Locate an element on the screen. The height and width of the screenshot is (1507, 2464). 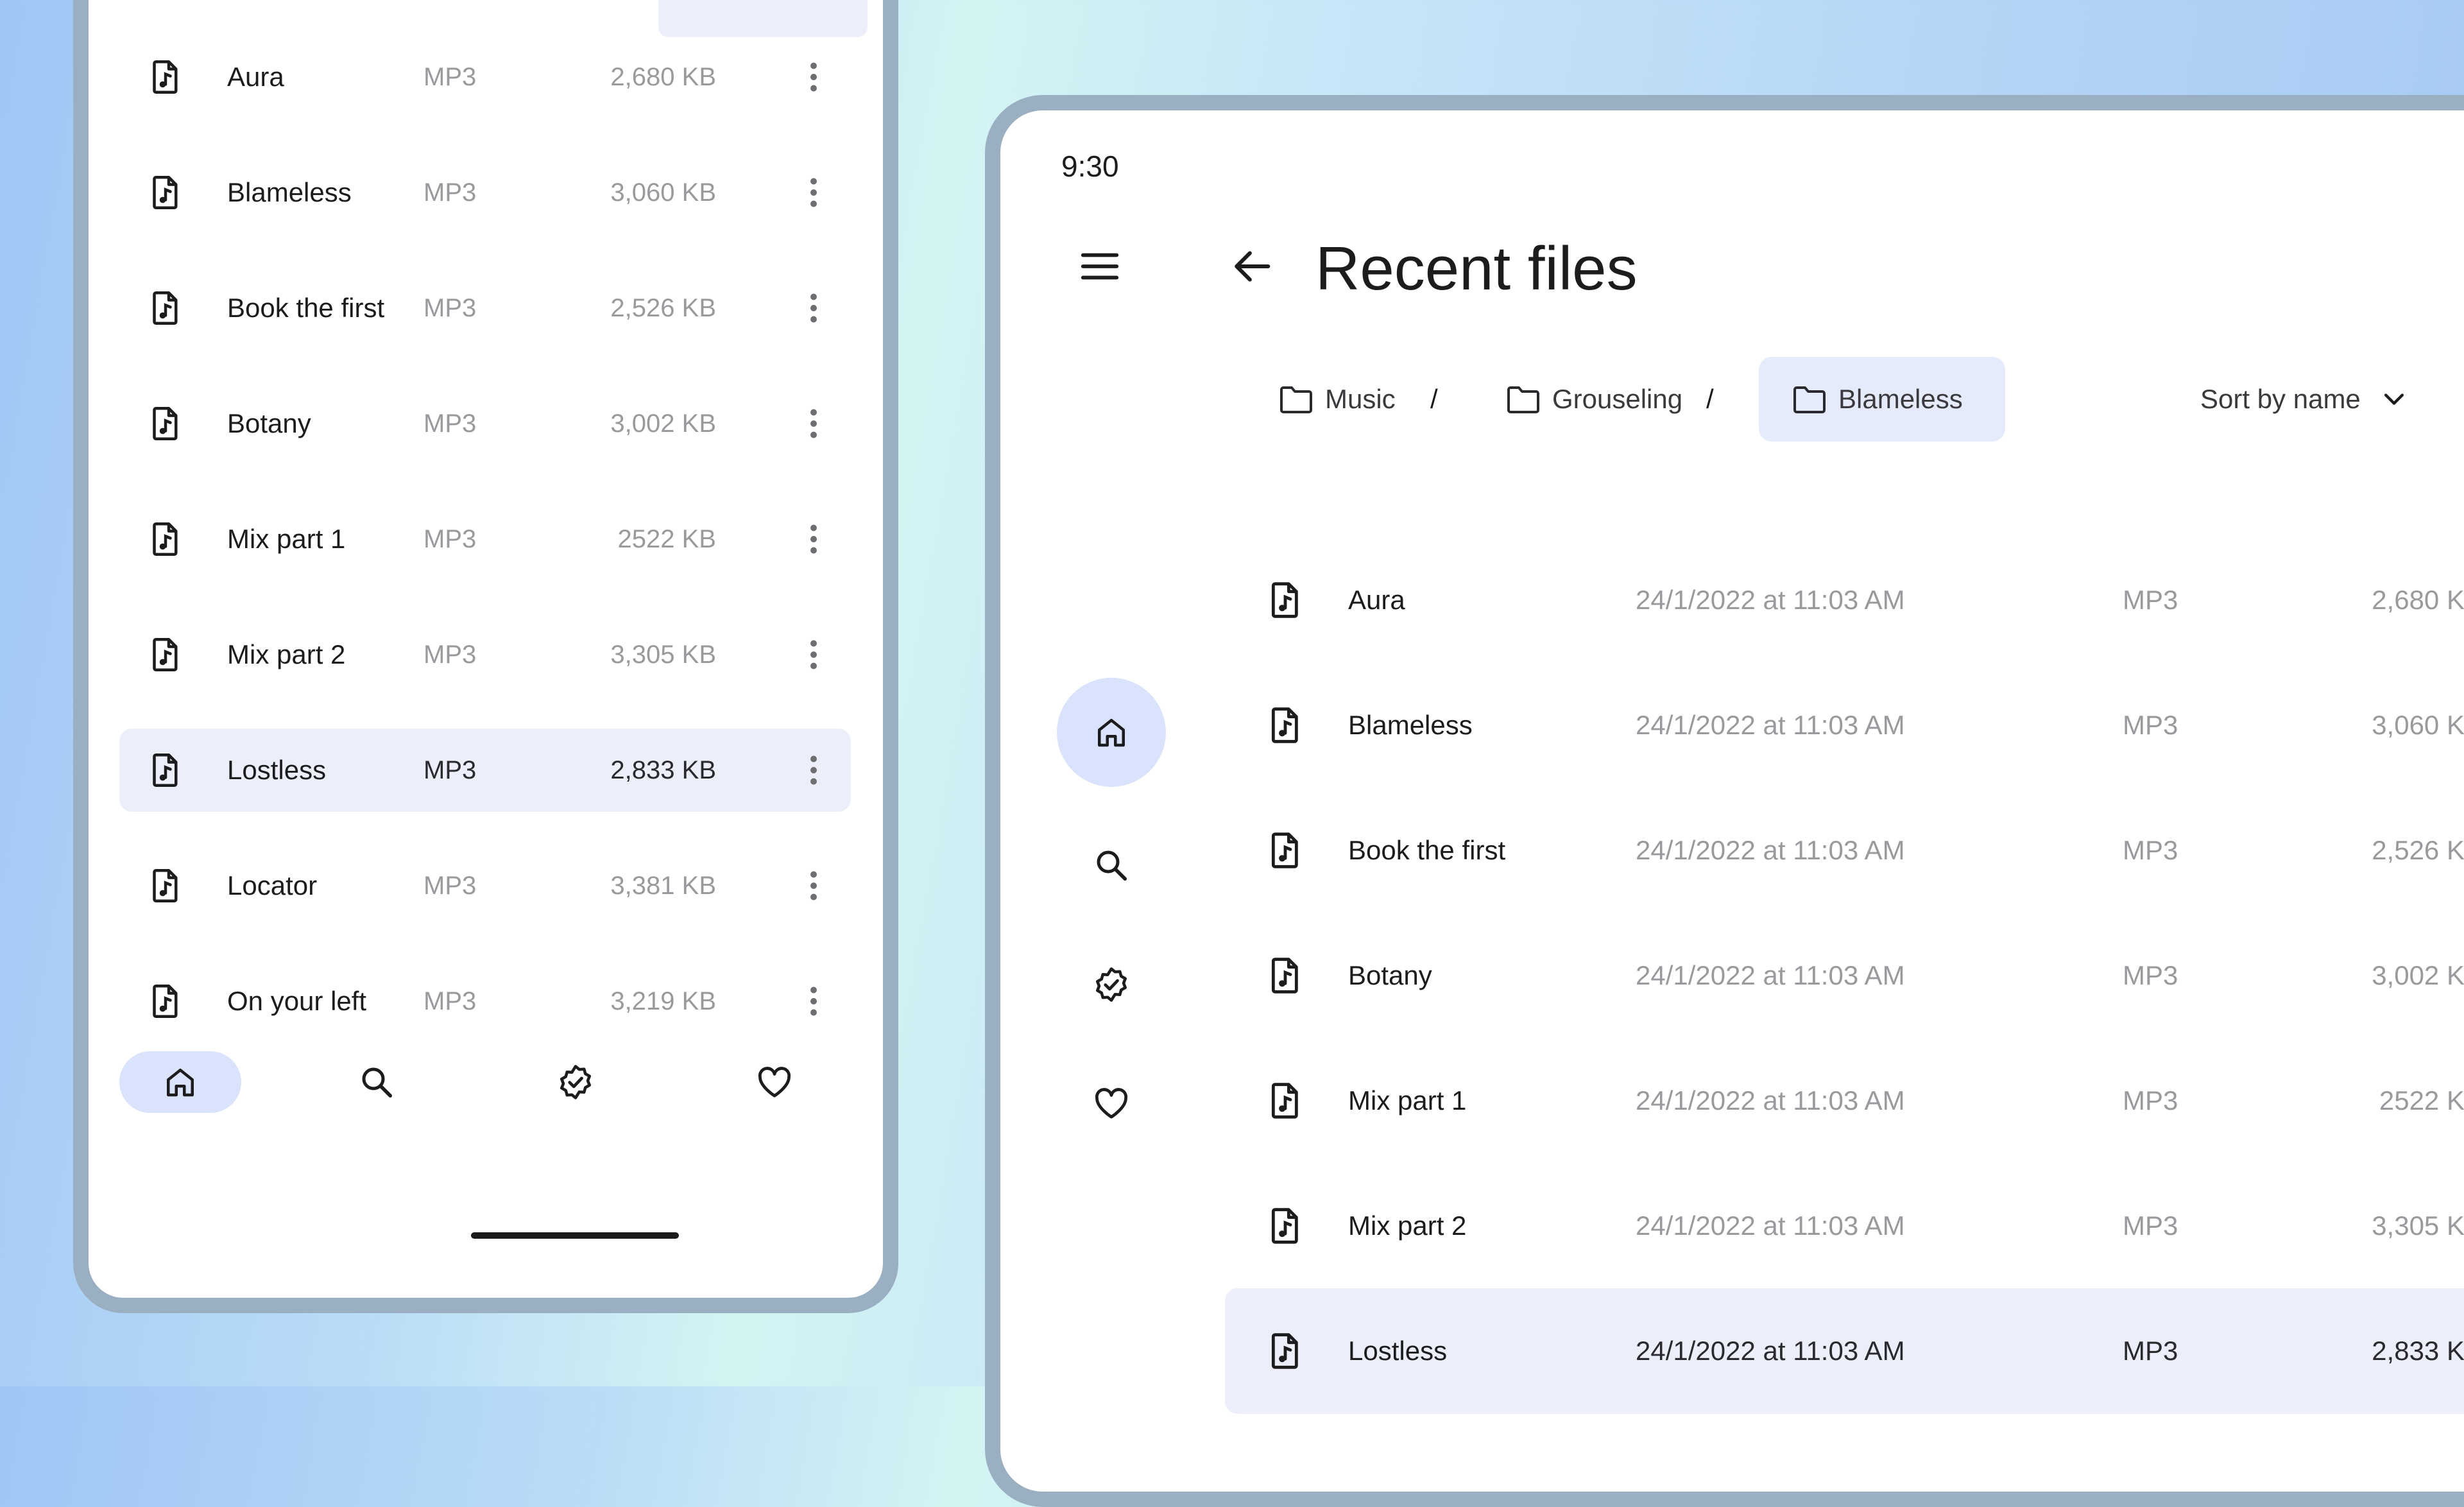
table-row: Botany 24/1/2022 at 11:03 AM MP3 3,002 KB is located at coordinates (1845, 975).